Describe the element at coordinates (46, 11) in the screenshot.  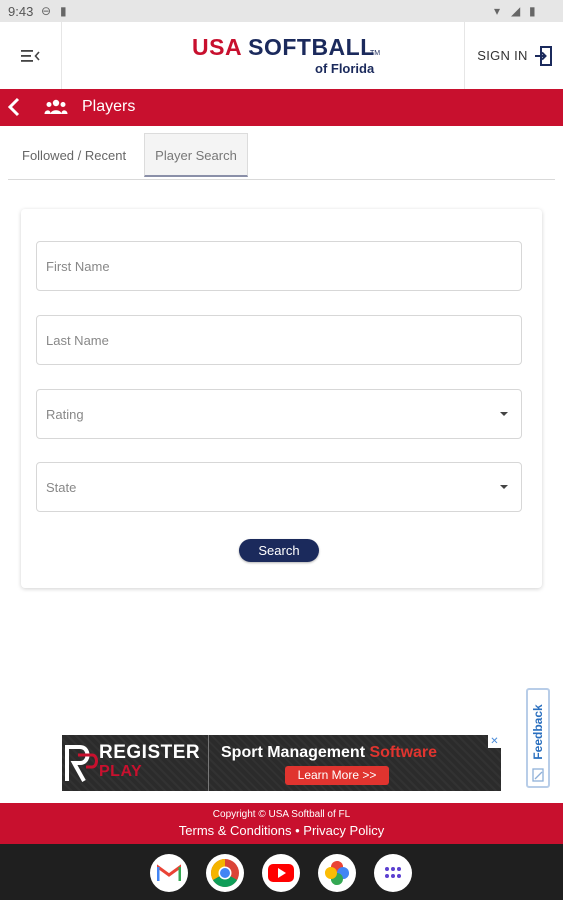
I see `sync-icon: ⊖` at that location.